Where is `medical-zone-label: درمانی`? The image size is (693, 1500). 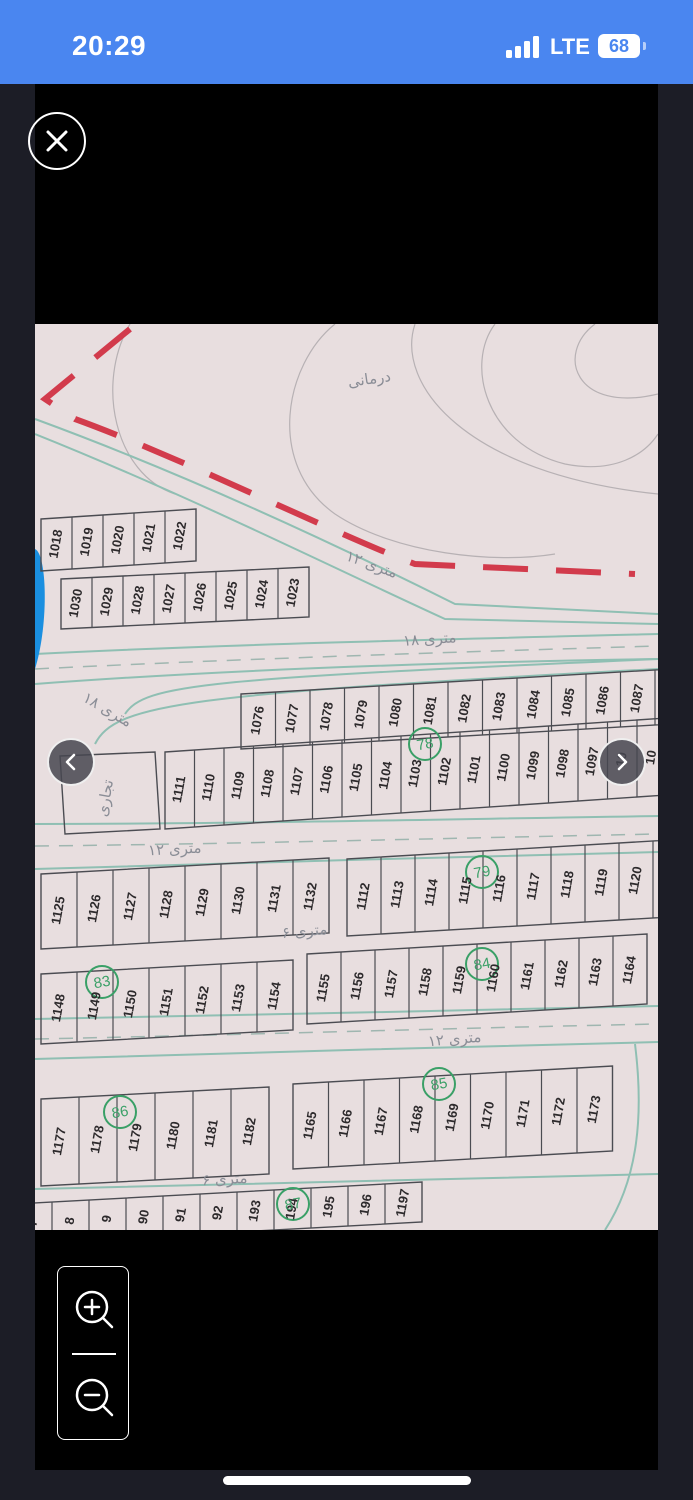 medical-zone-label: درمانی is located at coordinates (369, 379).